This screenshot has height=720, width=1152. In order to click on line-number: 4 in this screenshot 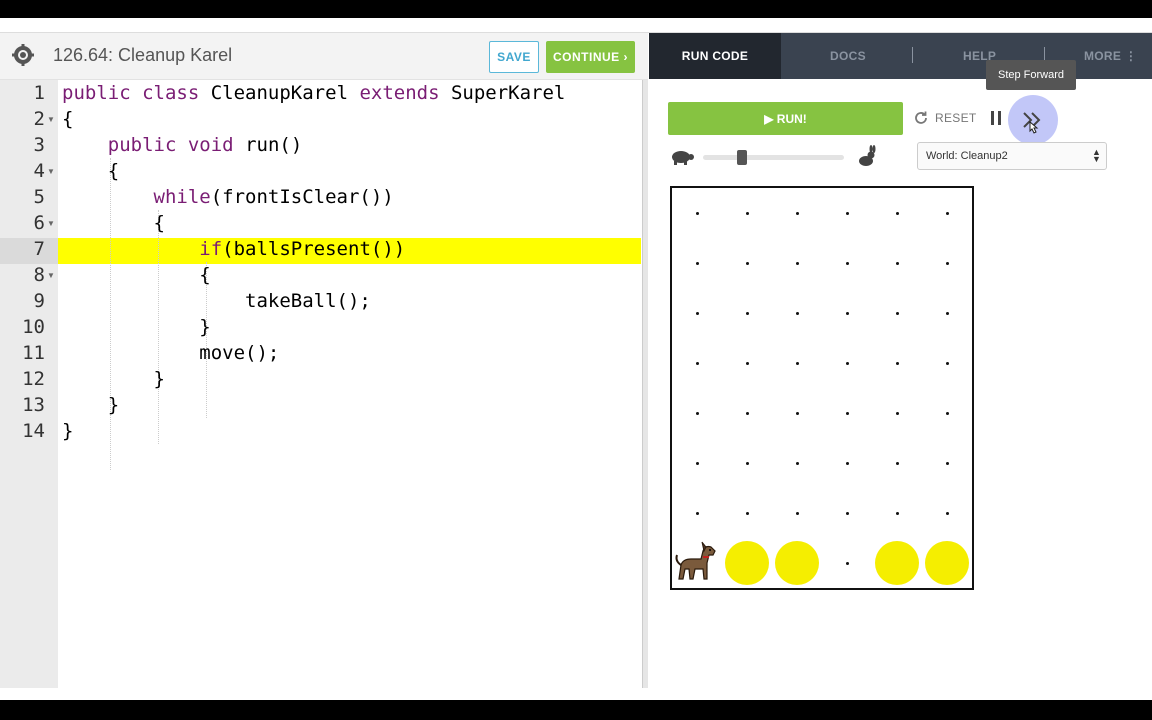, I will do `click(39, 171)`.